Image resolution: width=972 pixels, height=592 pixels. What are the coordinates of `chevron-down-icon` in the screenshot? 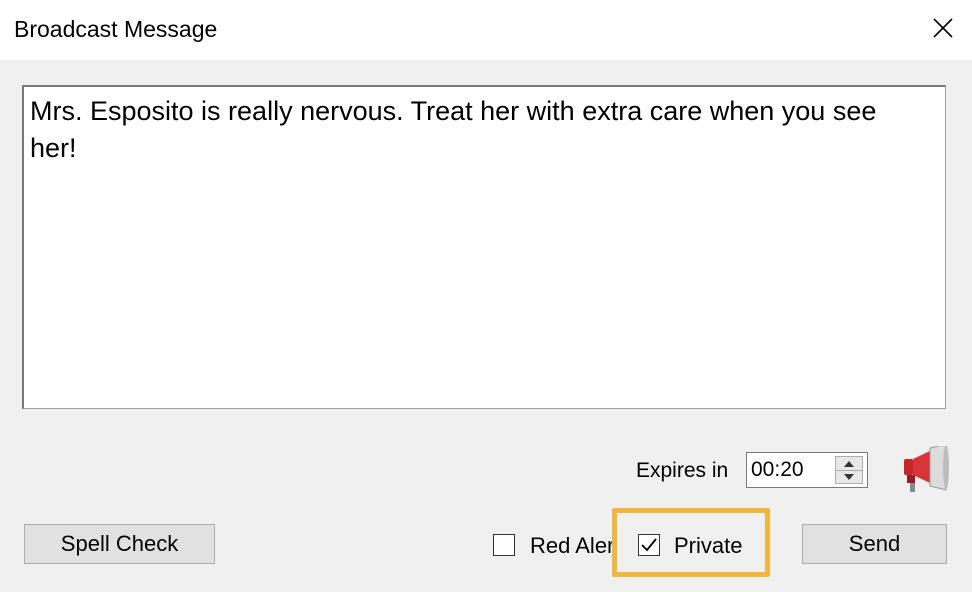 It's located at (849, 476).